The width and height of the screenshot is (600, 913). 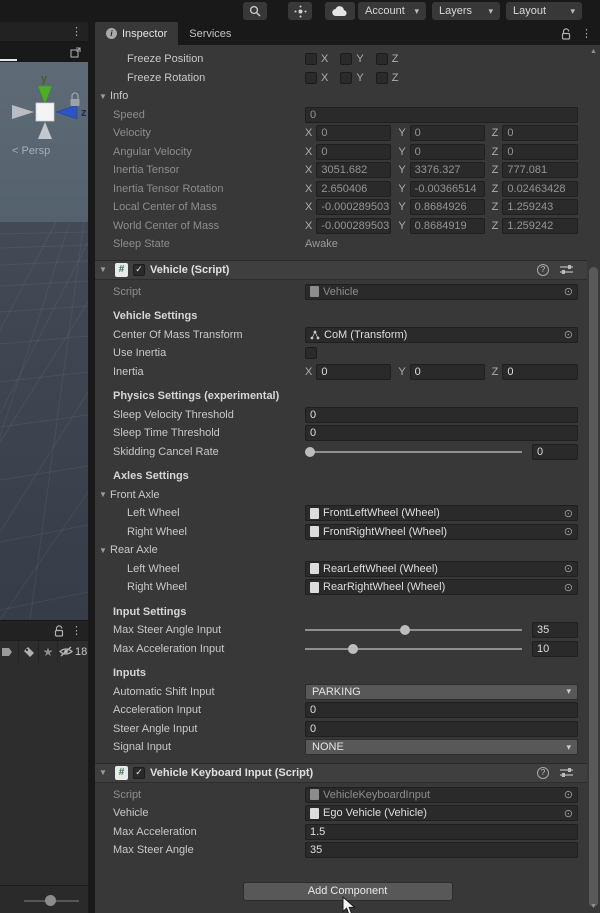 I want to click on info-icon: i, so click(x=111, y=33).